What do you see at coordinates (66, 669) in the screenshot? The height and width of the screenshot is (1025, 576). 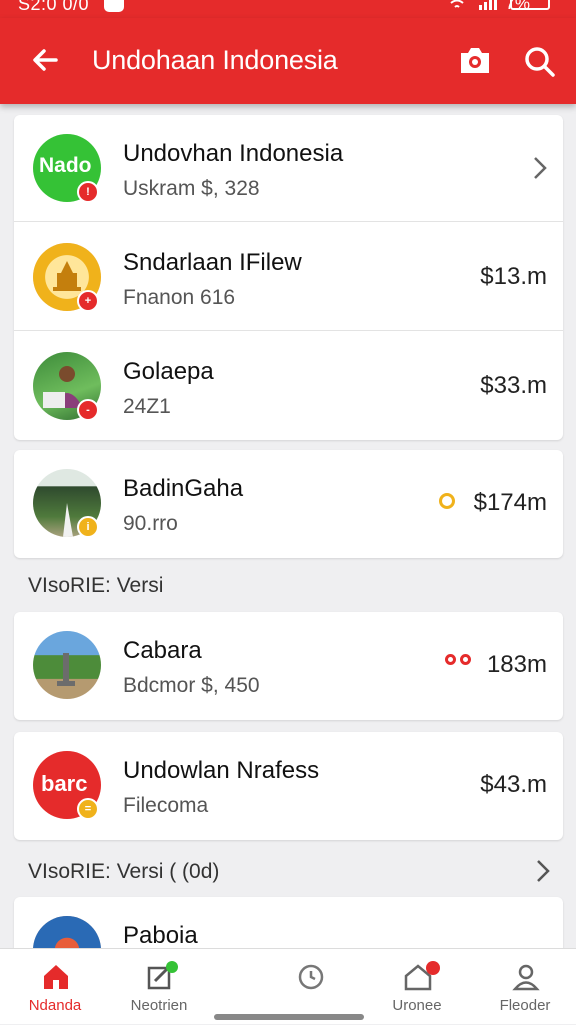 I see `statue-icon` at bounding box center [66, 669].